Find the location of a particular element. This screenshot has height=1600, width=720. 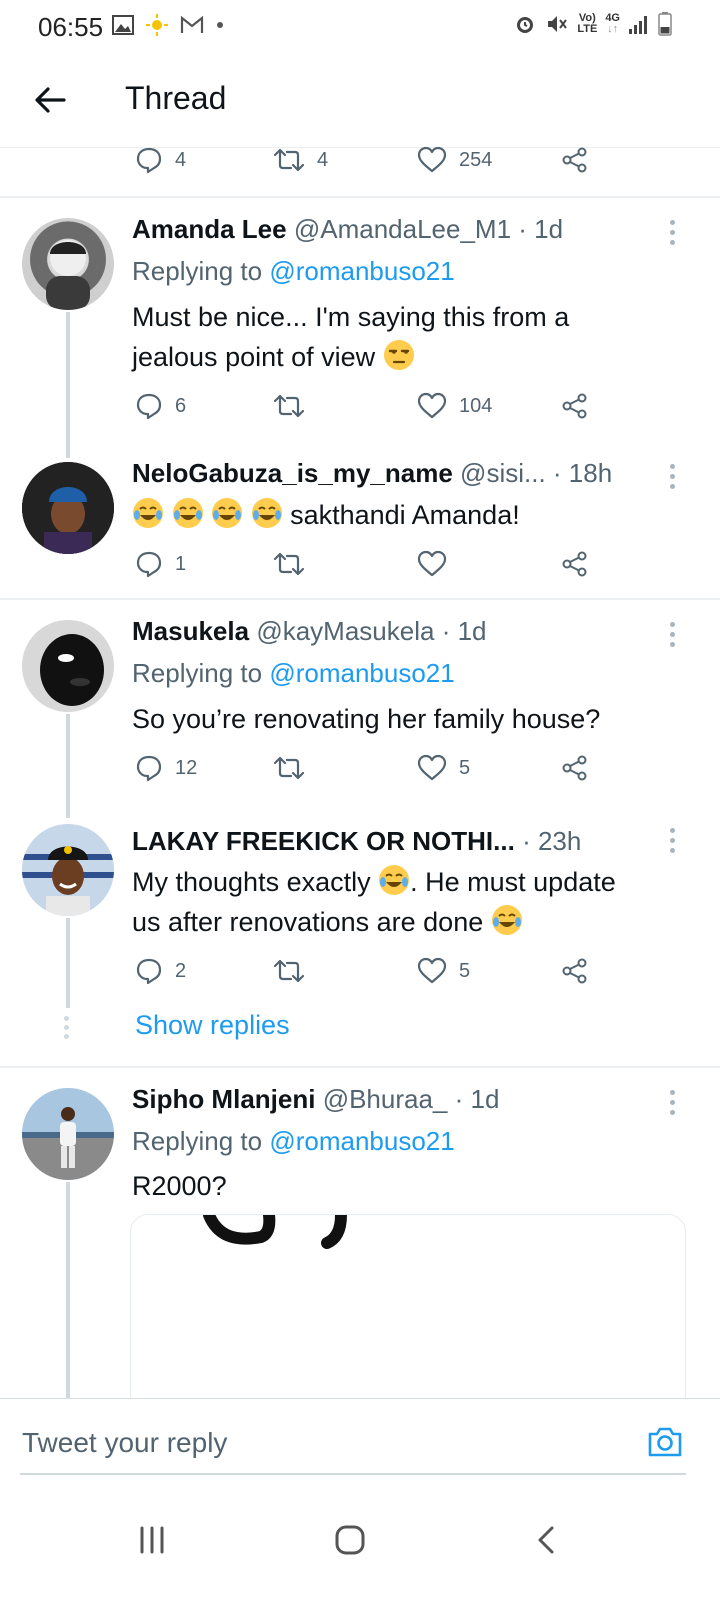

status-time: 06:55 is located at coordinates (71, 27).